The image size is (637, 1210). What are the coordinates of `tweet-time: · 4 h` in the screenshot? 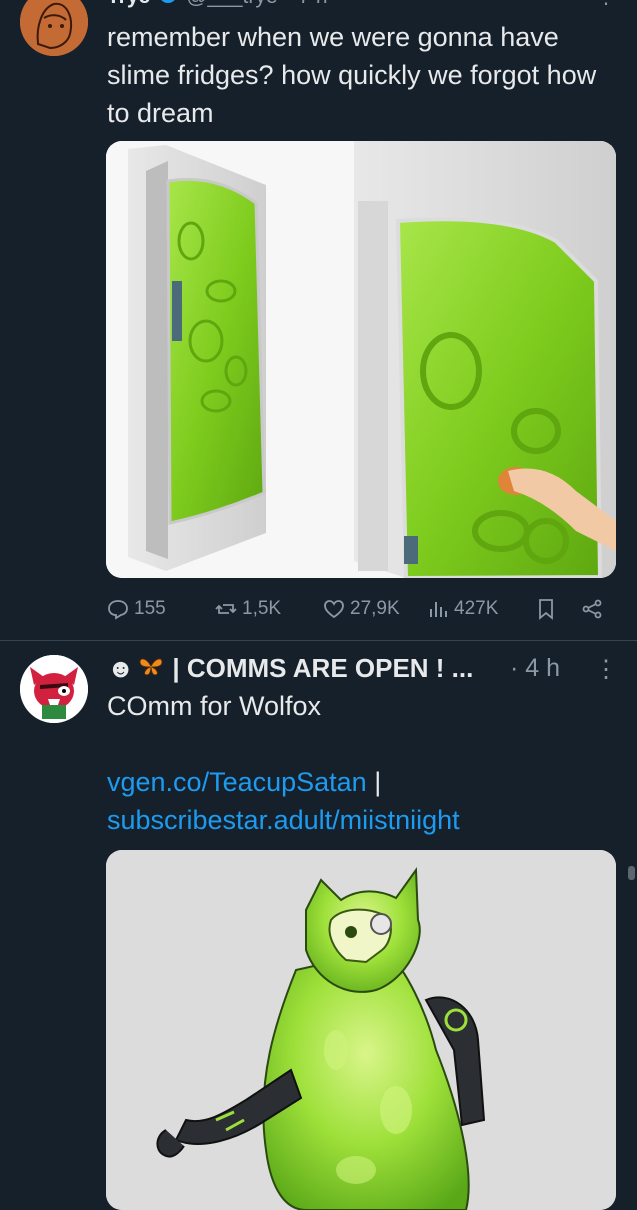 It's located at (535, 668).